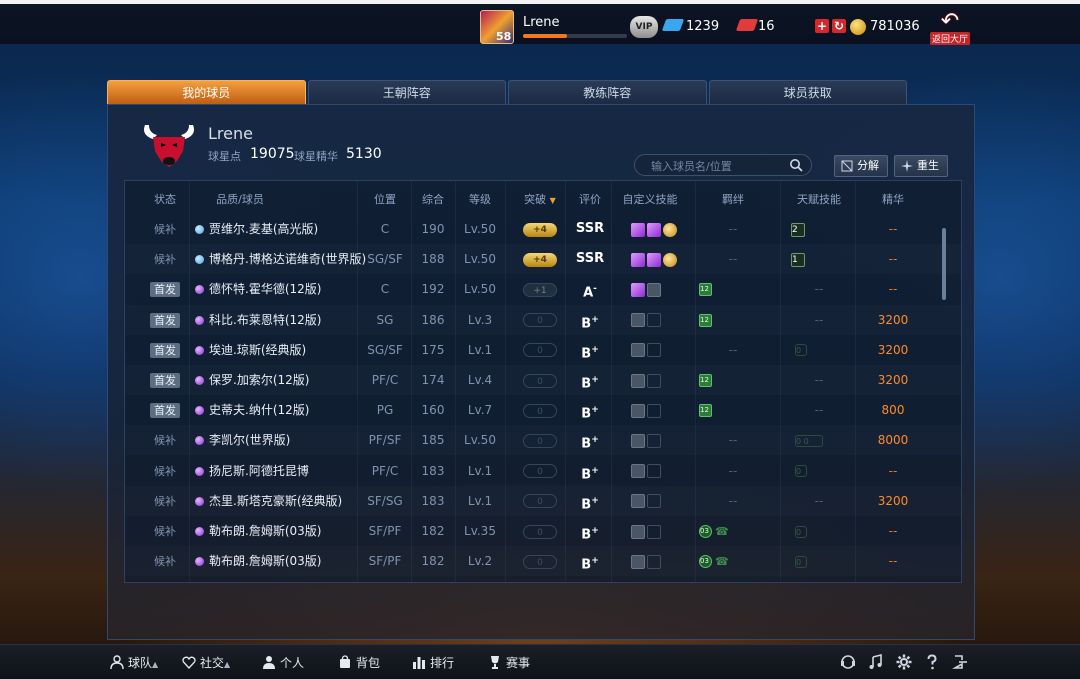 Image resolution: width=1080 pixels, height=679 pixels. Describe the element at coordinates (921, 166) in the screenshot. I see `rebirth-button: 重生` at that location.